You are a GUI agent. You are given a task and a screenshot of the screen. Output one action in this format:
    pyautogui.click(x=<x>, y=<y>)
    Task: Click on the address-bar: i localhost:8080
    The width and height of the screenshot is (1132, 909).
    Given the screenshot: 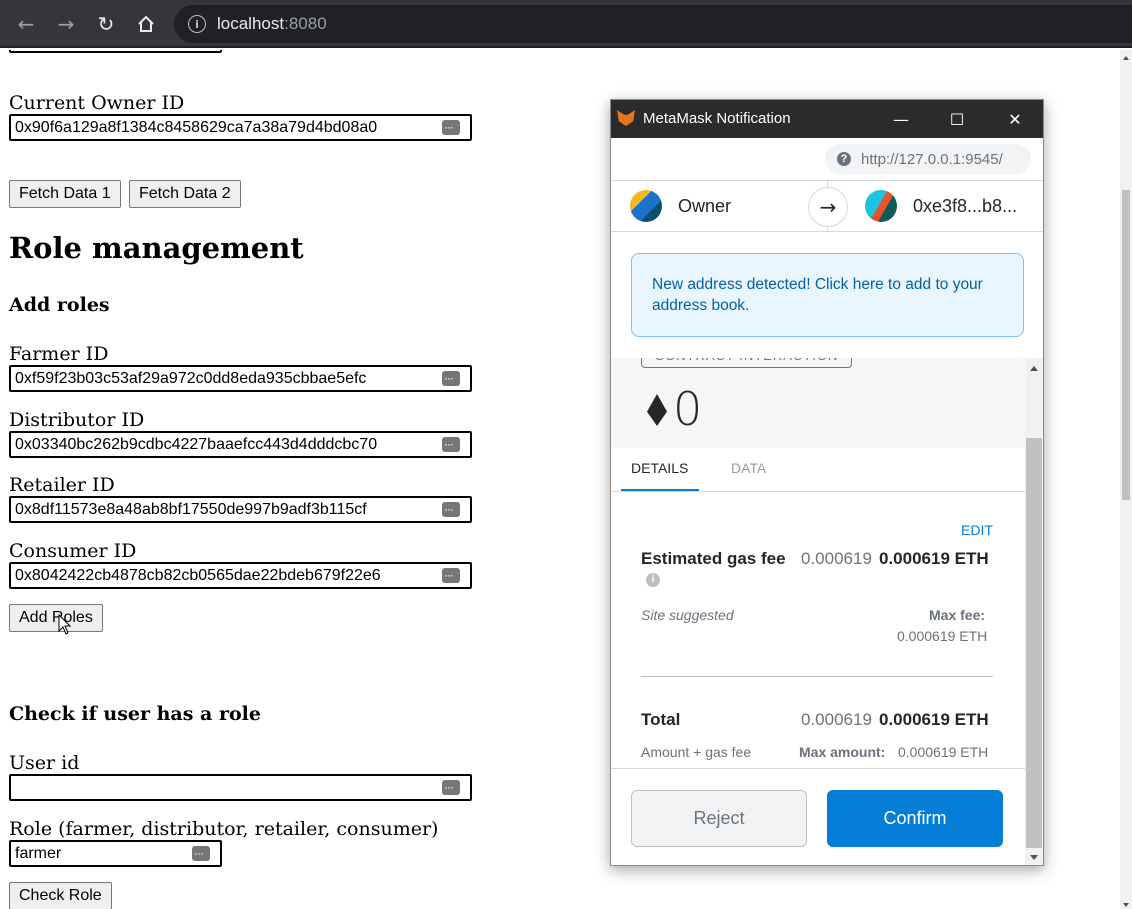 What is the action you would take?
    pyautogui.click(x=653, y=24)
    